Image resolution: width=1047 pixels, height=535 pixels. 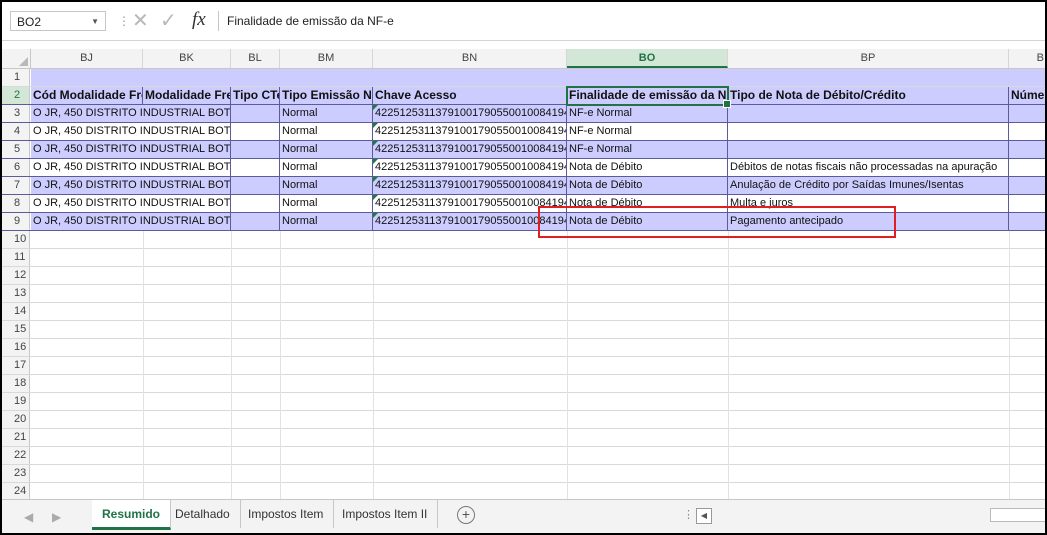 What do you see at coordinates (16, 365) in the screenshot?
I see `row-number: 17` at bounding box center [16, 365].